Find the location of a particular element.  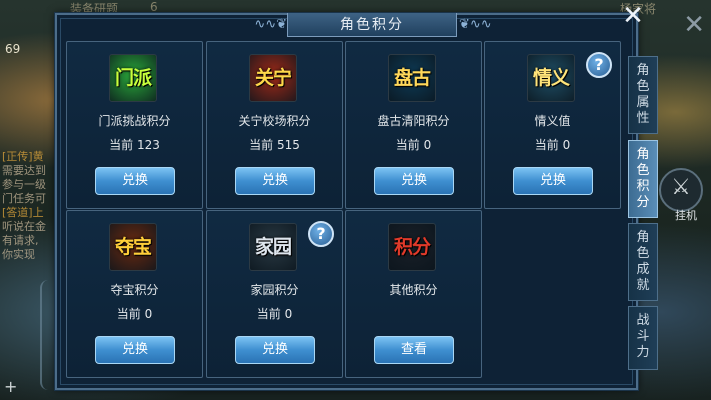

loyalty-icon: 情义 is located at coordinates (551, 78).